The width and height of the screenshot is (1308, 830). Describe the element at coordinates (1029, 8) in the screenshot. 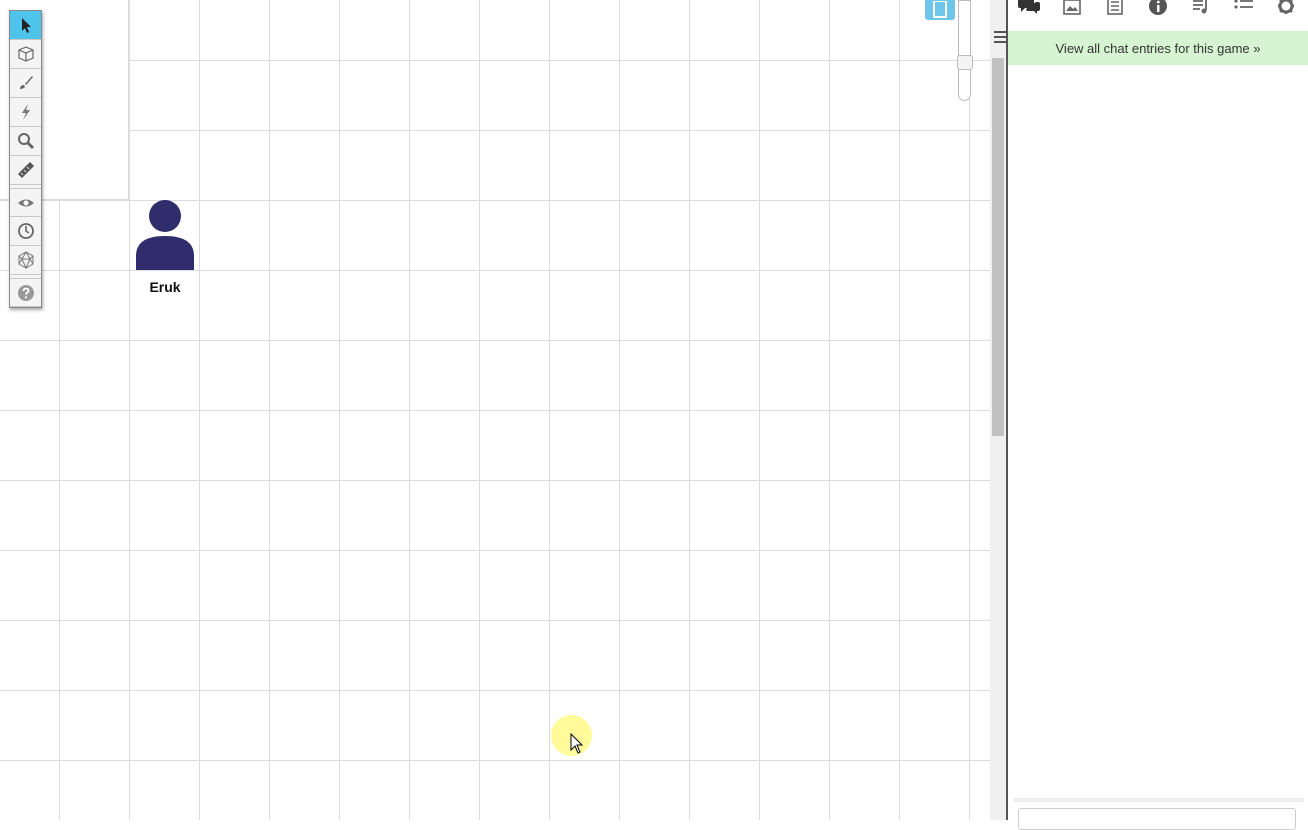

I see `chat-icon` at that location.